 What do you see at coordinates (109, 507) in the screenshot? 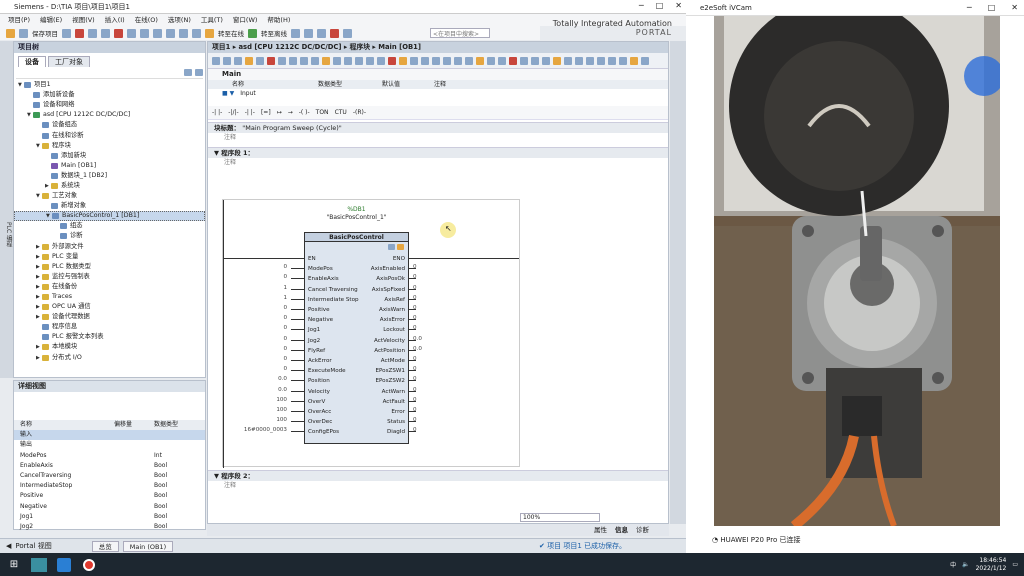
I see `detail-row: Negative Bool` at bounding box center [109, 507].